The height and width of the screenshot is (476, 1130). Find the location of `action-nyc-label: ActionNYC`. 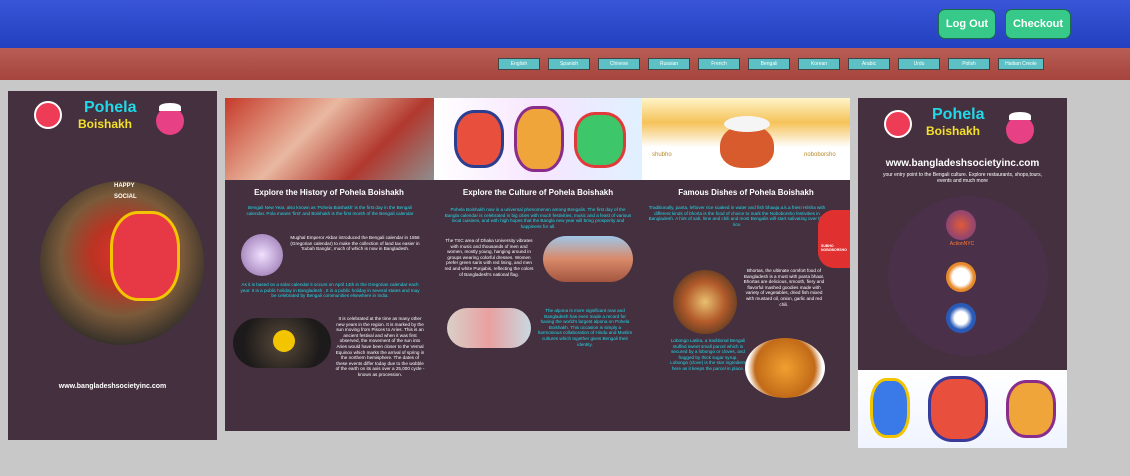

action-nyc-label: ActionNYC is located at coordinates (962, 244).